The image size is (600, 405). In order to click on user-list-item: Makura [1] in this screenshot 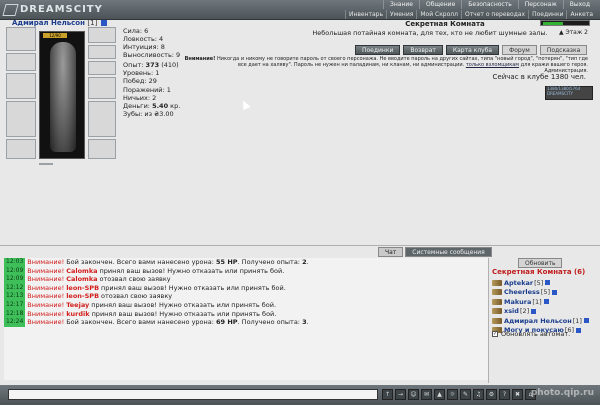, I will do `click(540, 302)`.